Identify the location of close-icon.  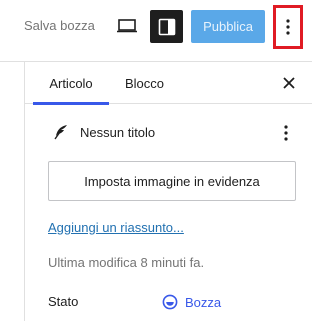
(289, 83).